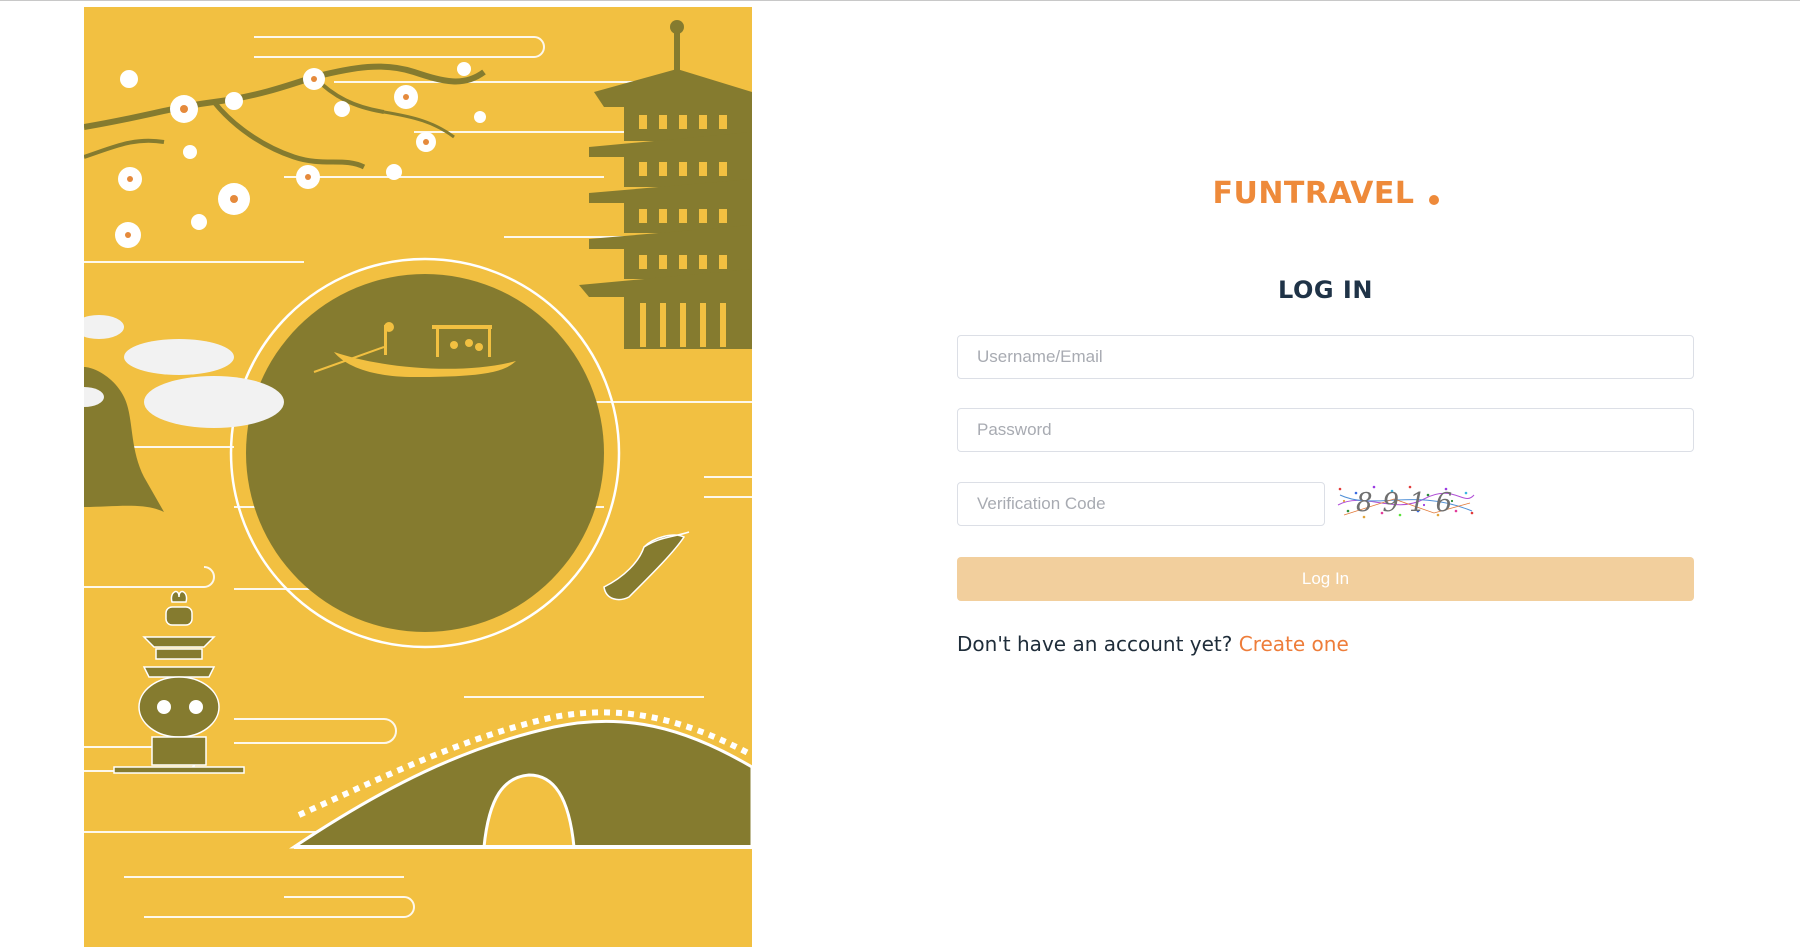  I want to click on brand-dot-icon, so click(1433, 200).